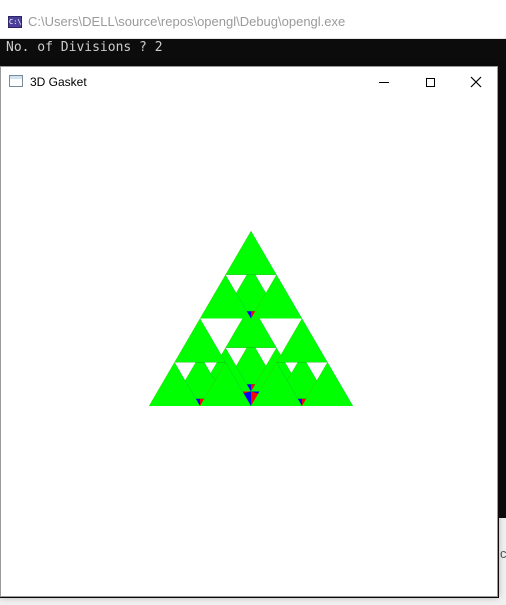 The width and height of the screenshot is (506, 605). Describe the element at coordinates (251, 318) in the screenshot. I see `sierpinski-gasket` at that location.